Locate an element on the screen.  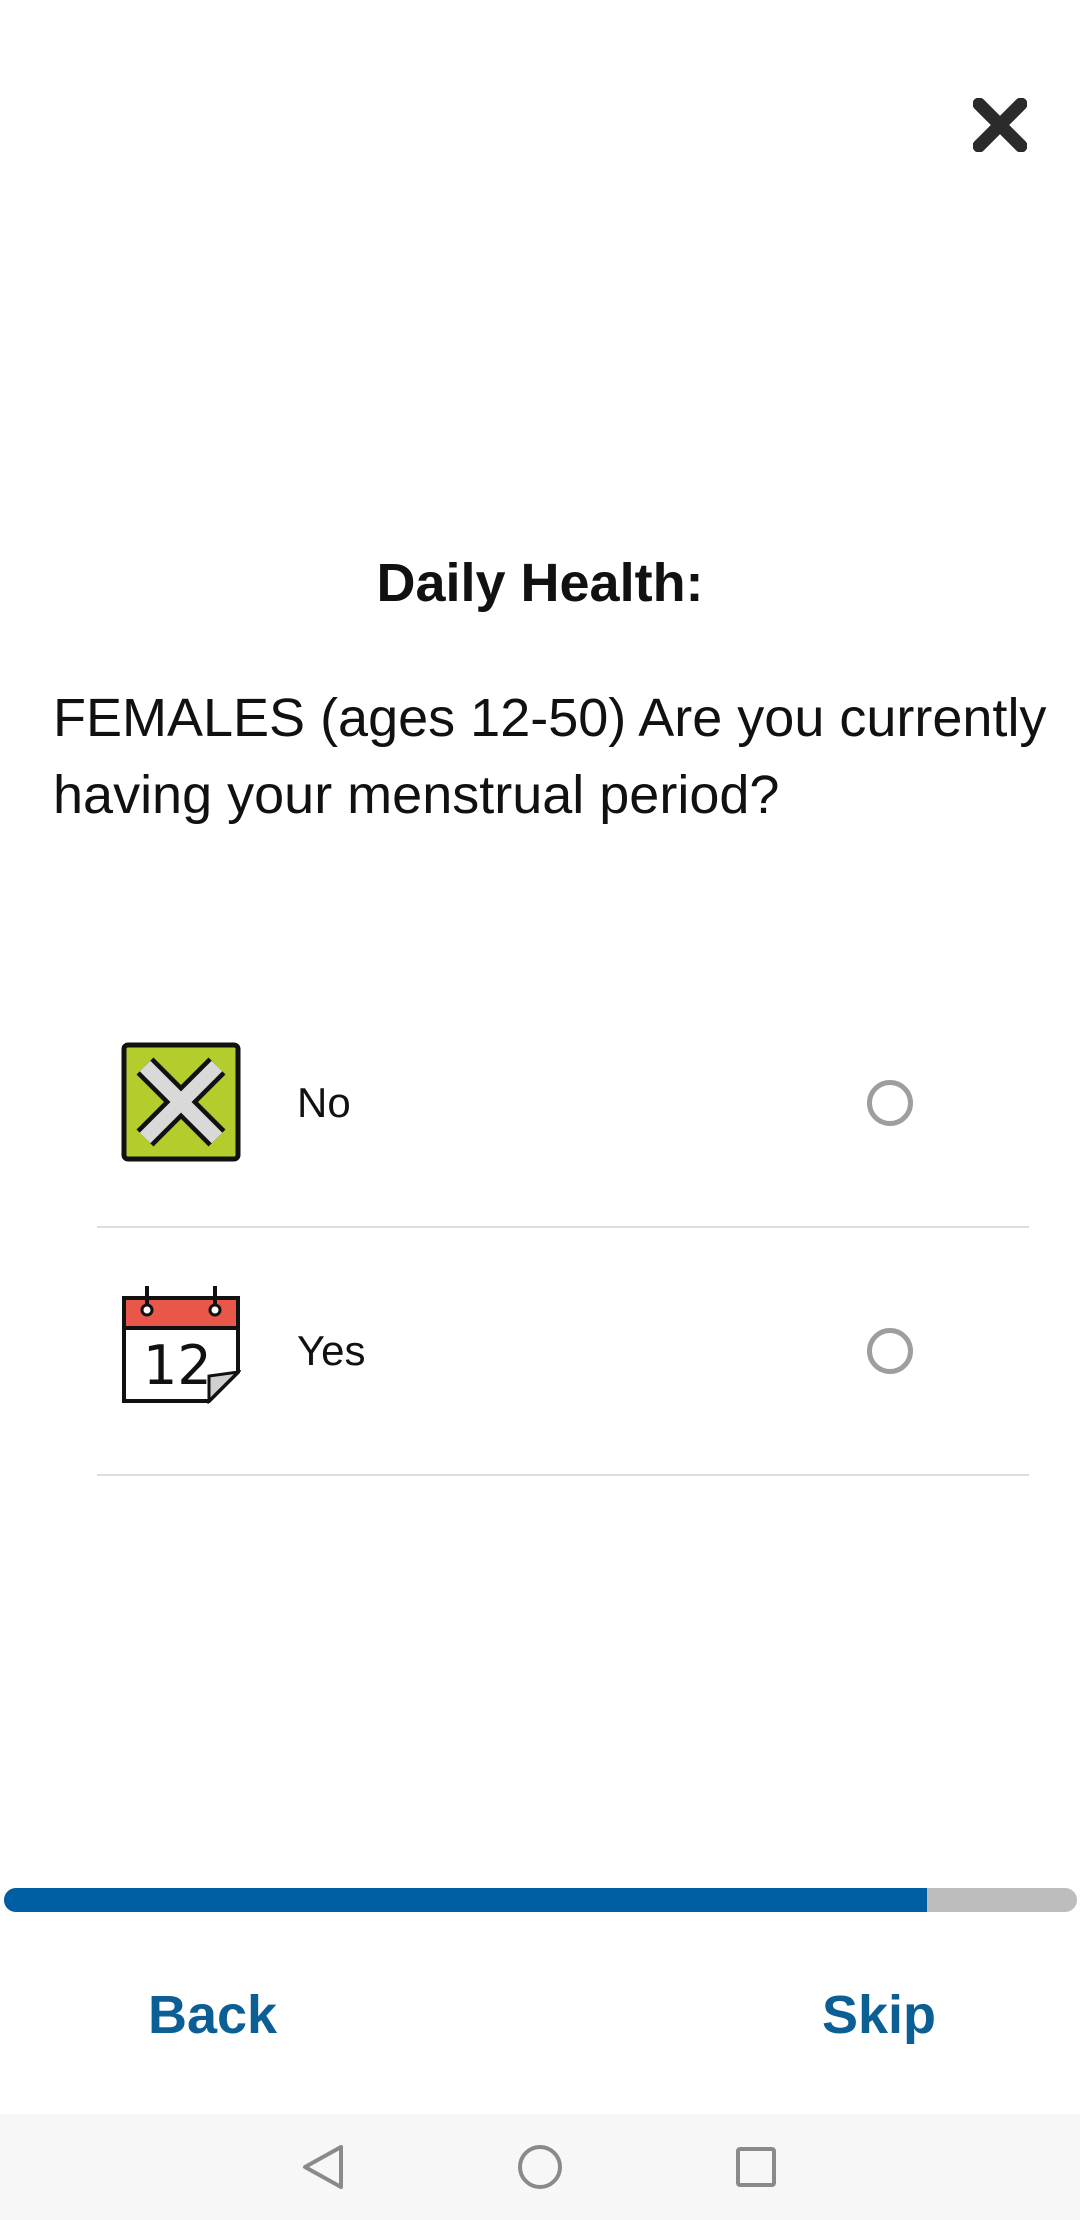
close-button is located at coordinates (1000, 125).